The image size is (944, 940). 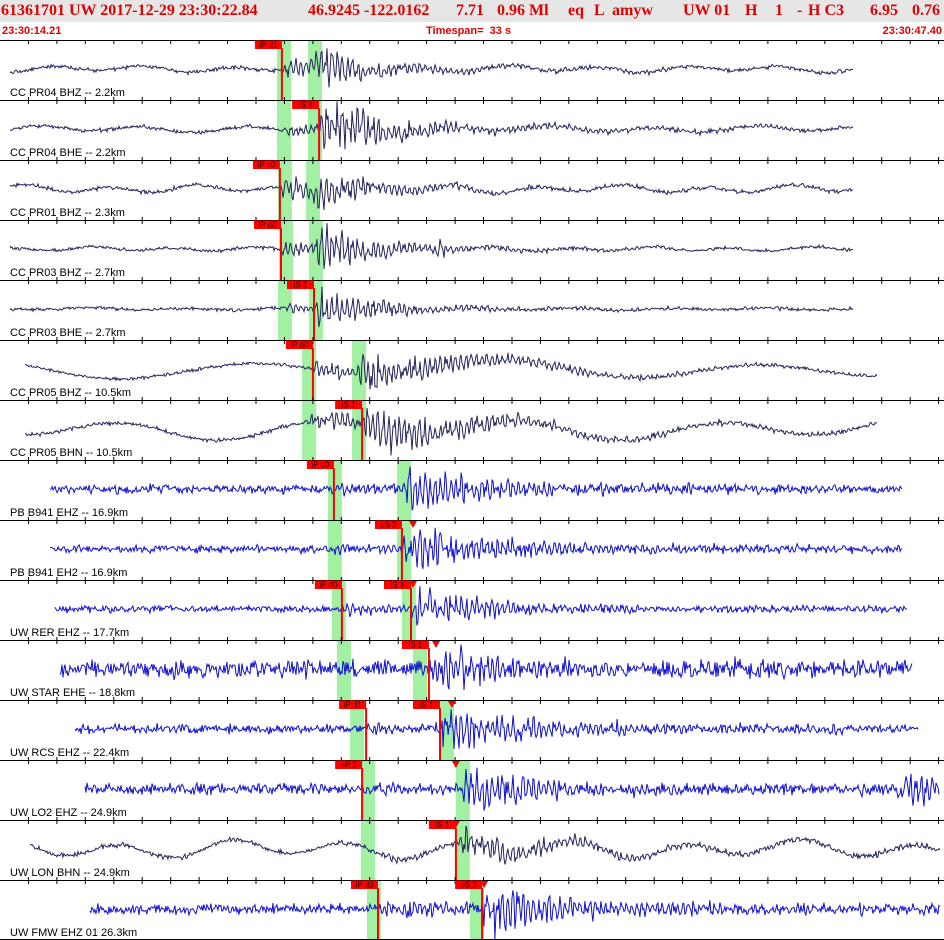 I want to click on trace-panel: iP d0 CC PR03 BHZ -- 2.7km, so click(x=472, y=248).